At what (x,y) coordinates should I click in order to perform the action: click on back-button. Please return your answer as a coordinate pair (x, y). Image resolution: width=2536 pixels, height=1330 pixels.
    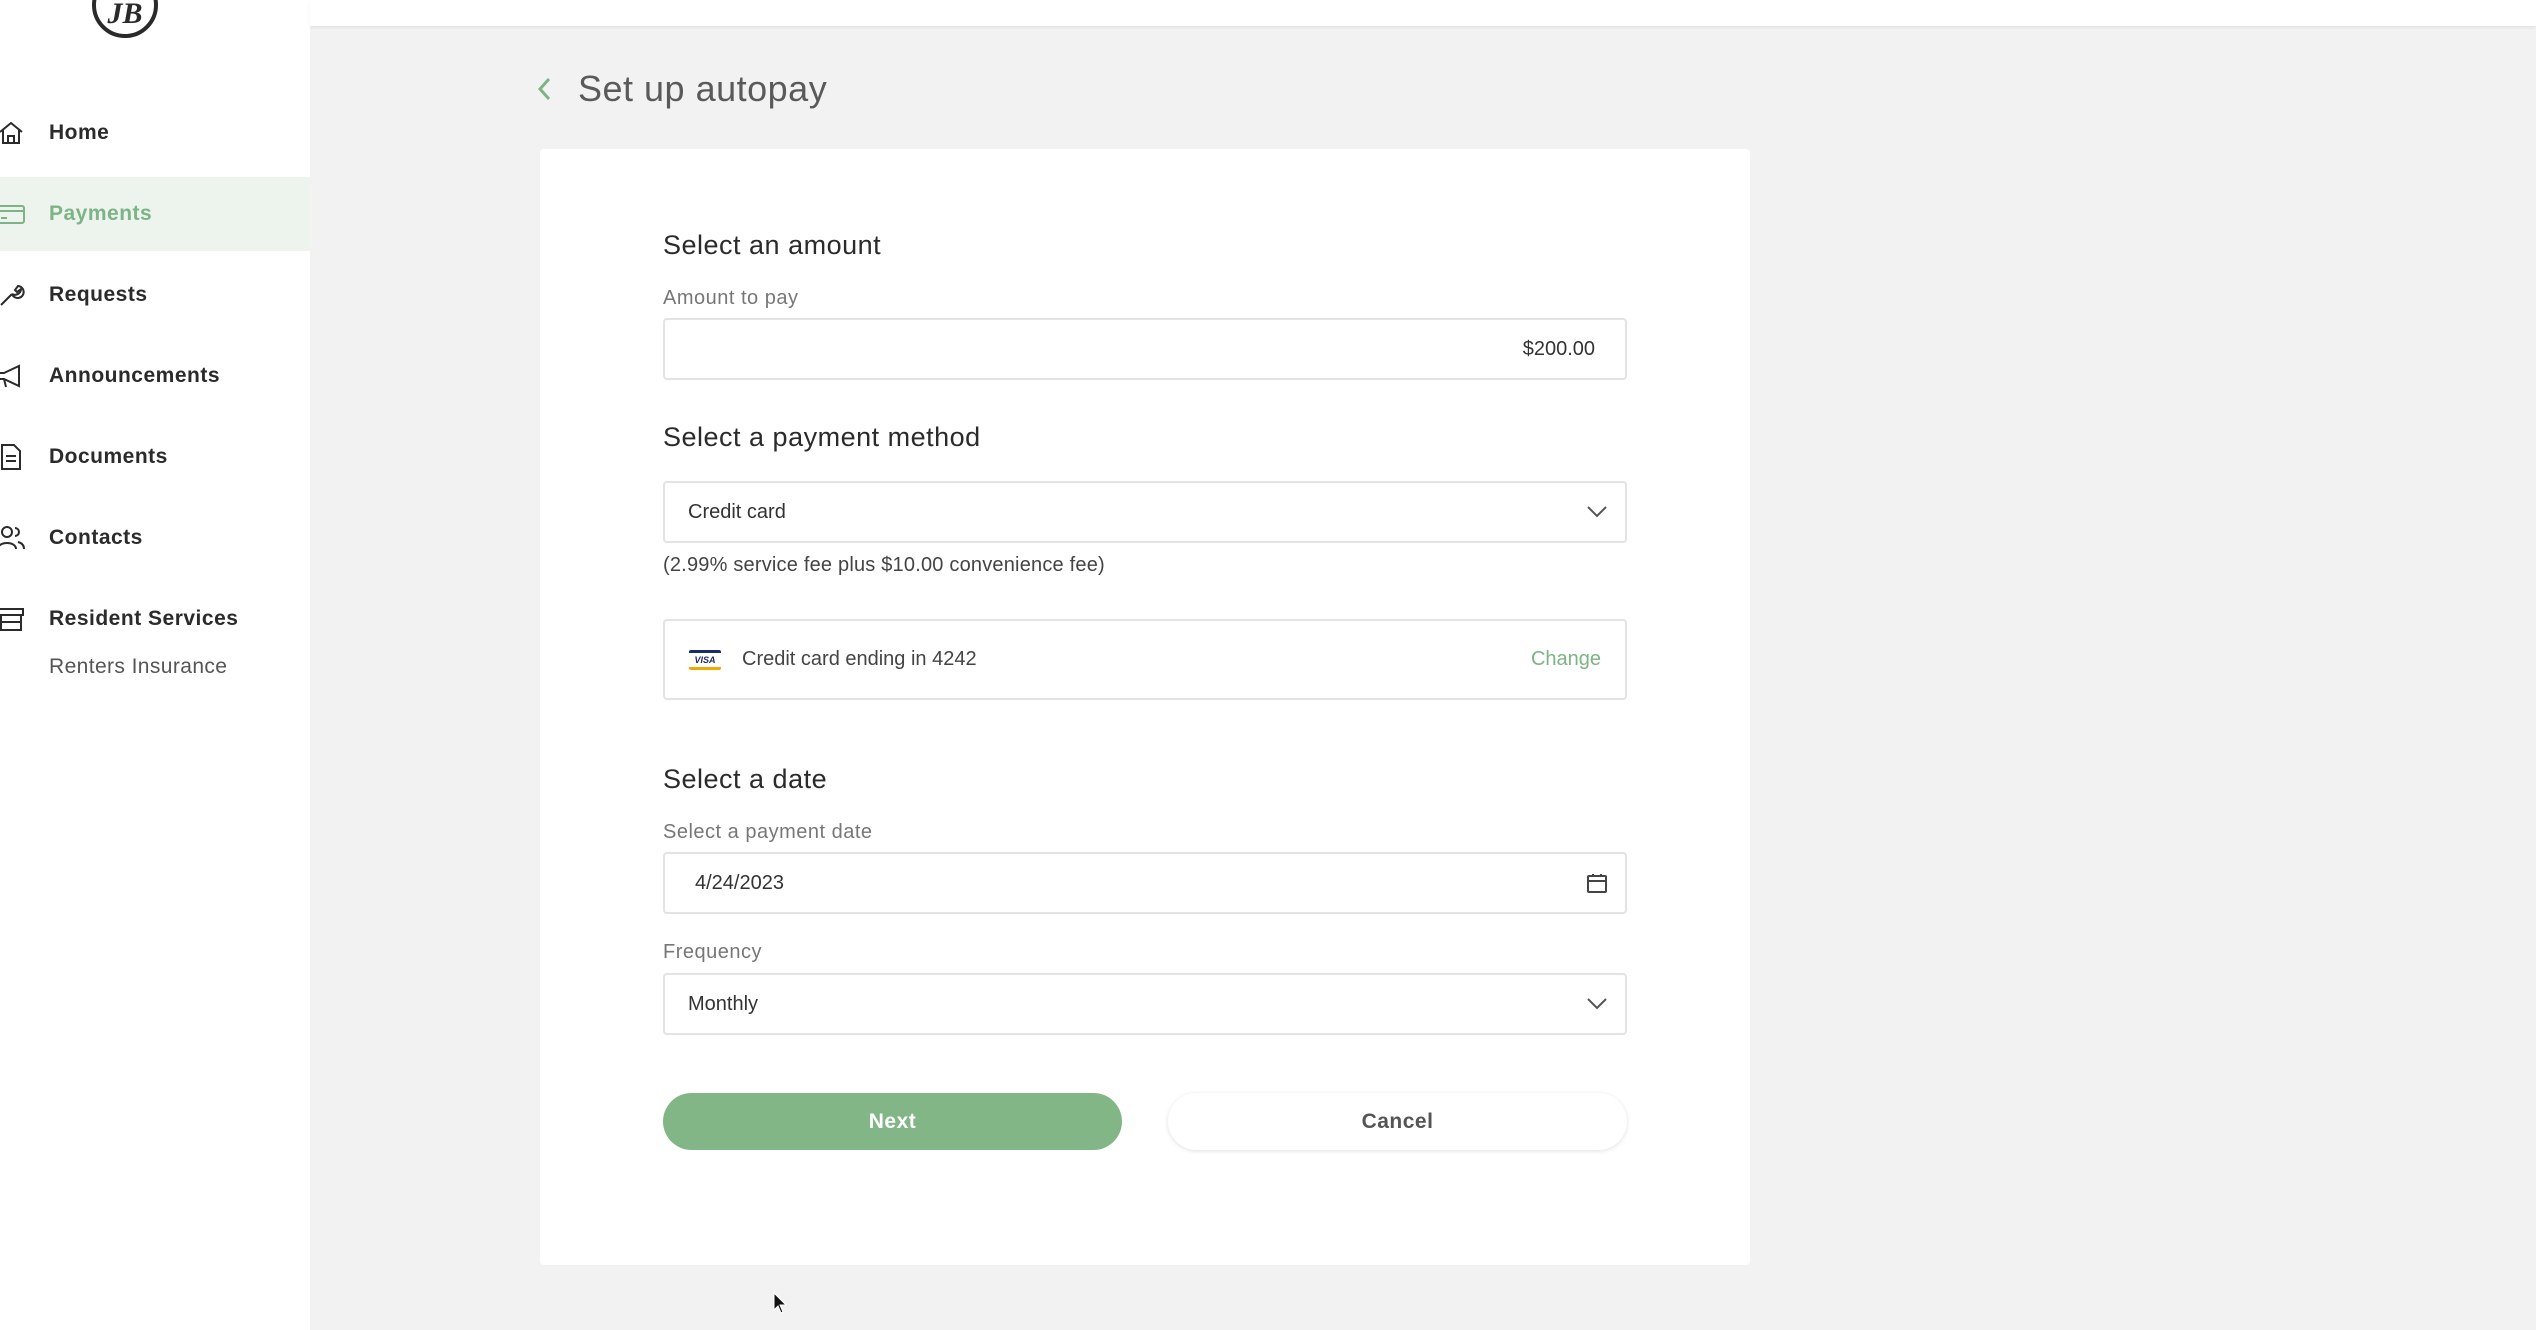
    Looking at the image, I should click on (545, 91).